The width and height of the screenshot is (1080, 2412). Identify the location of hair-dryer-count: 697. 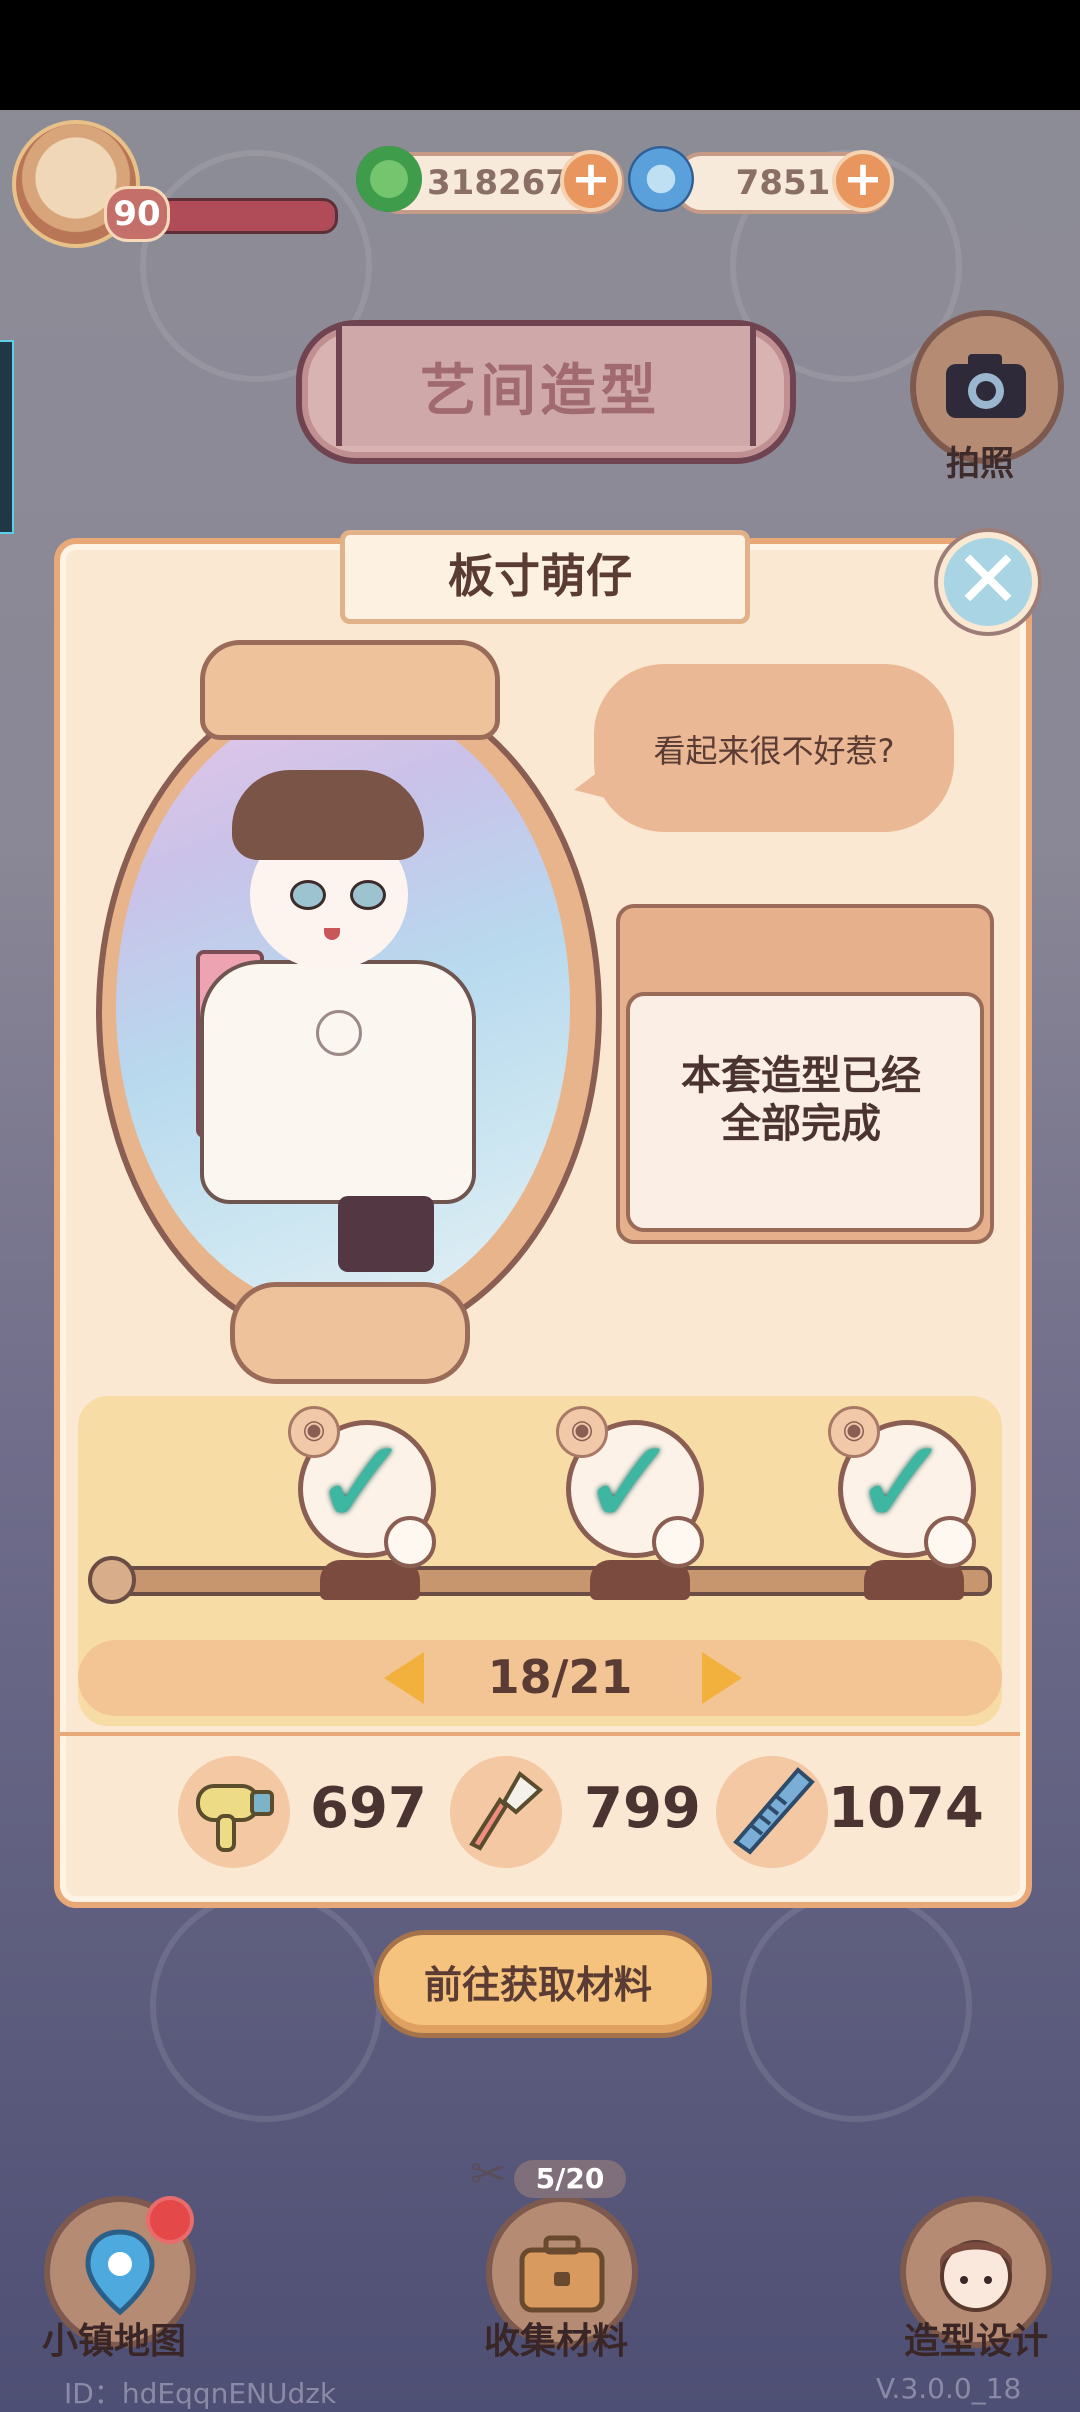
(368, 1808).